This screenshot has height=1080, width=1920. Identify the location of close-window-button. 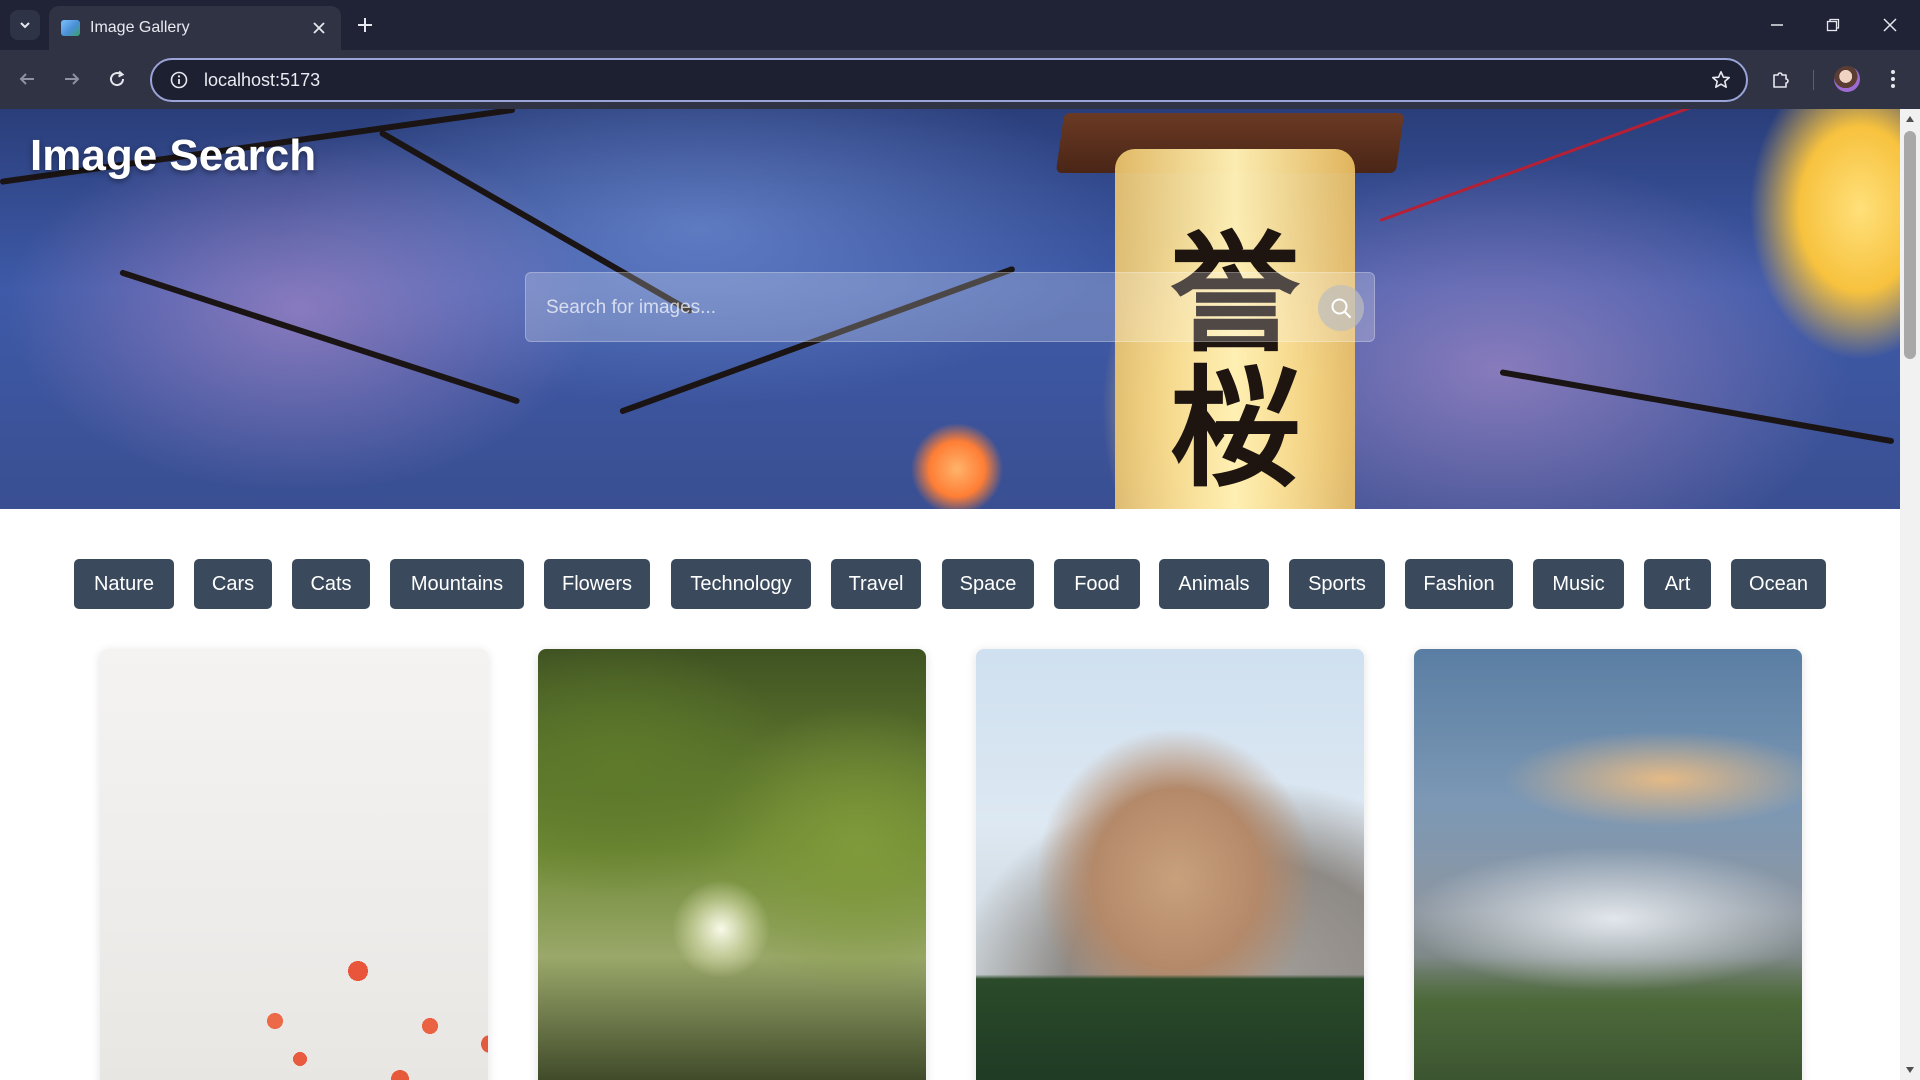
(1890, 25).